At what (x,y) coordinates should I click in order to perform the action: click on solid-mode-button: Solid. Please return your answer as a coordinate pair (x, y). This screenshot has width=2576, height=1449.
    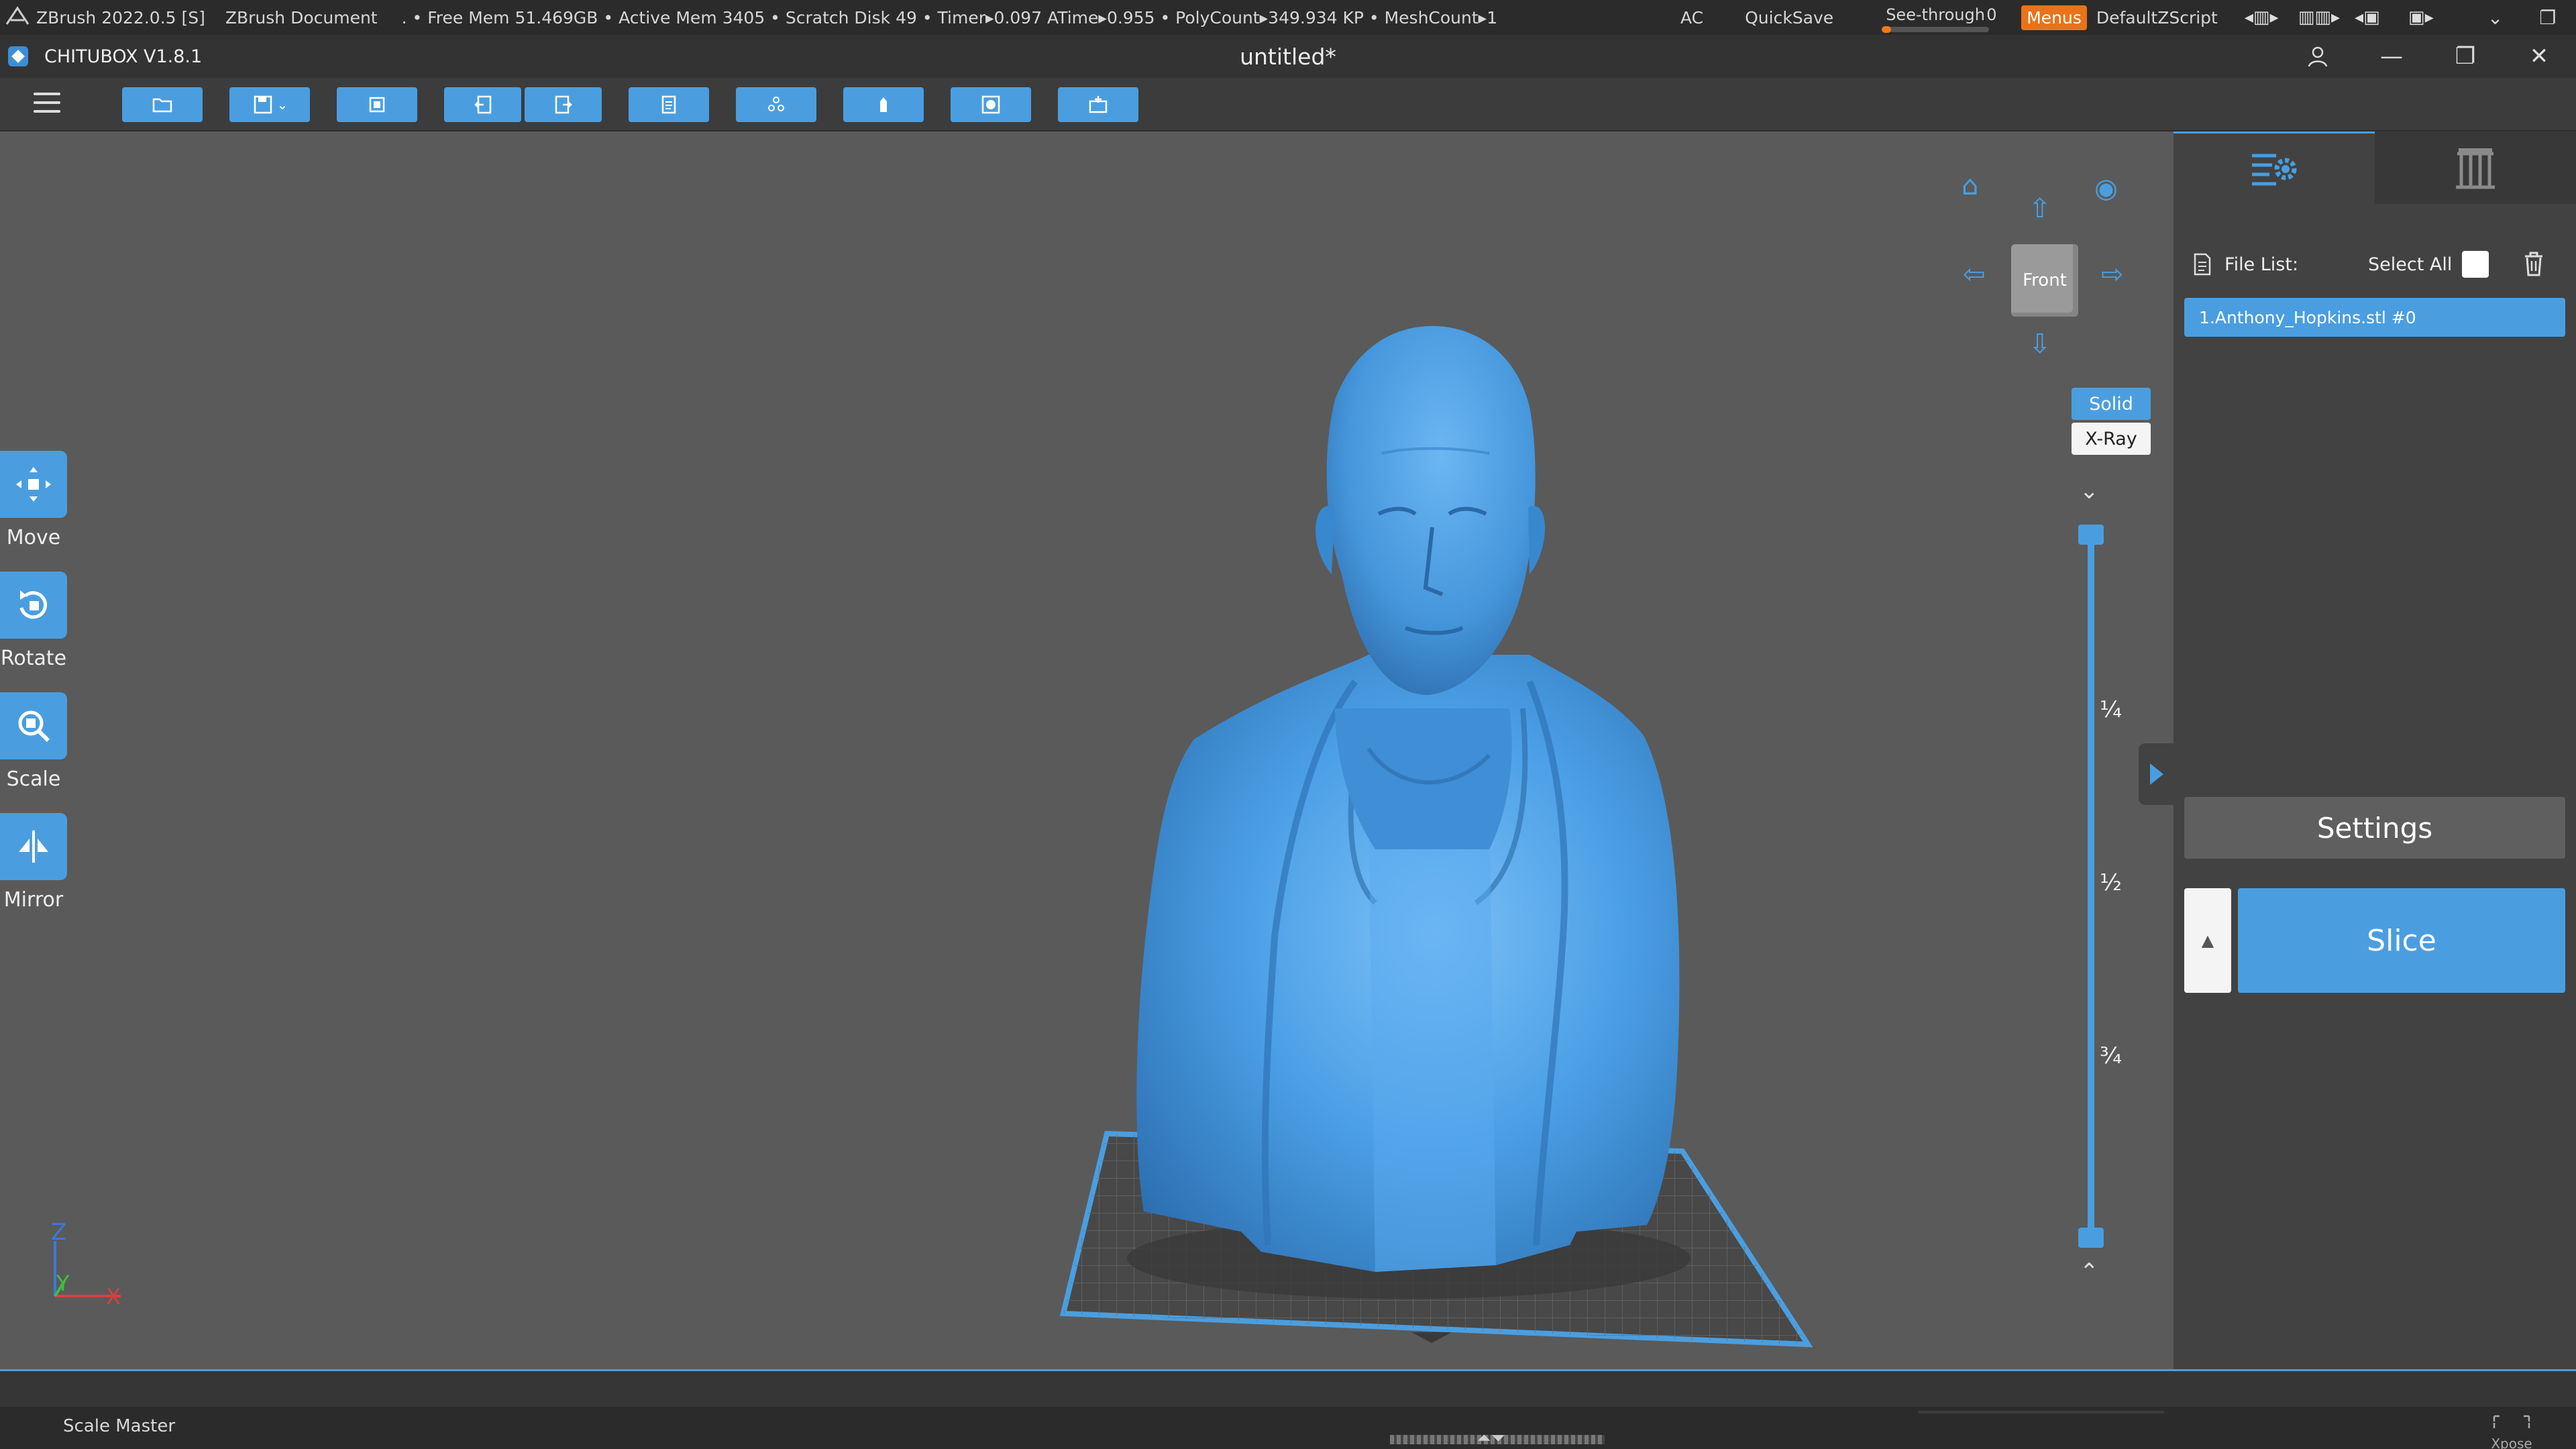
    Looking at the image, I should click on (2111, 404).